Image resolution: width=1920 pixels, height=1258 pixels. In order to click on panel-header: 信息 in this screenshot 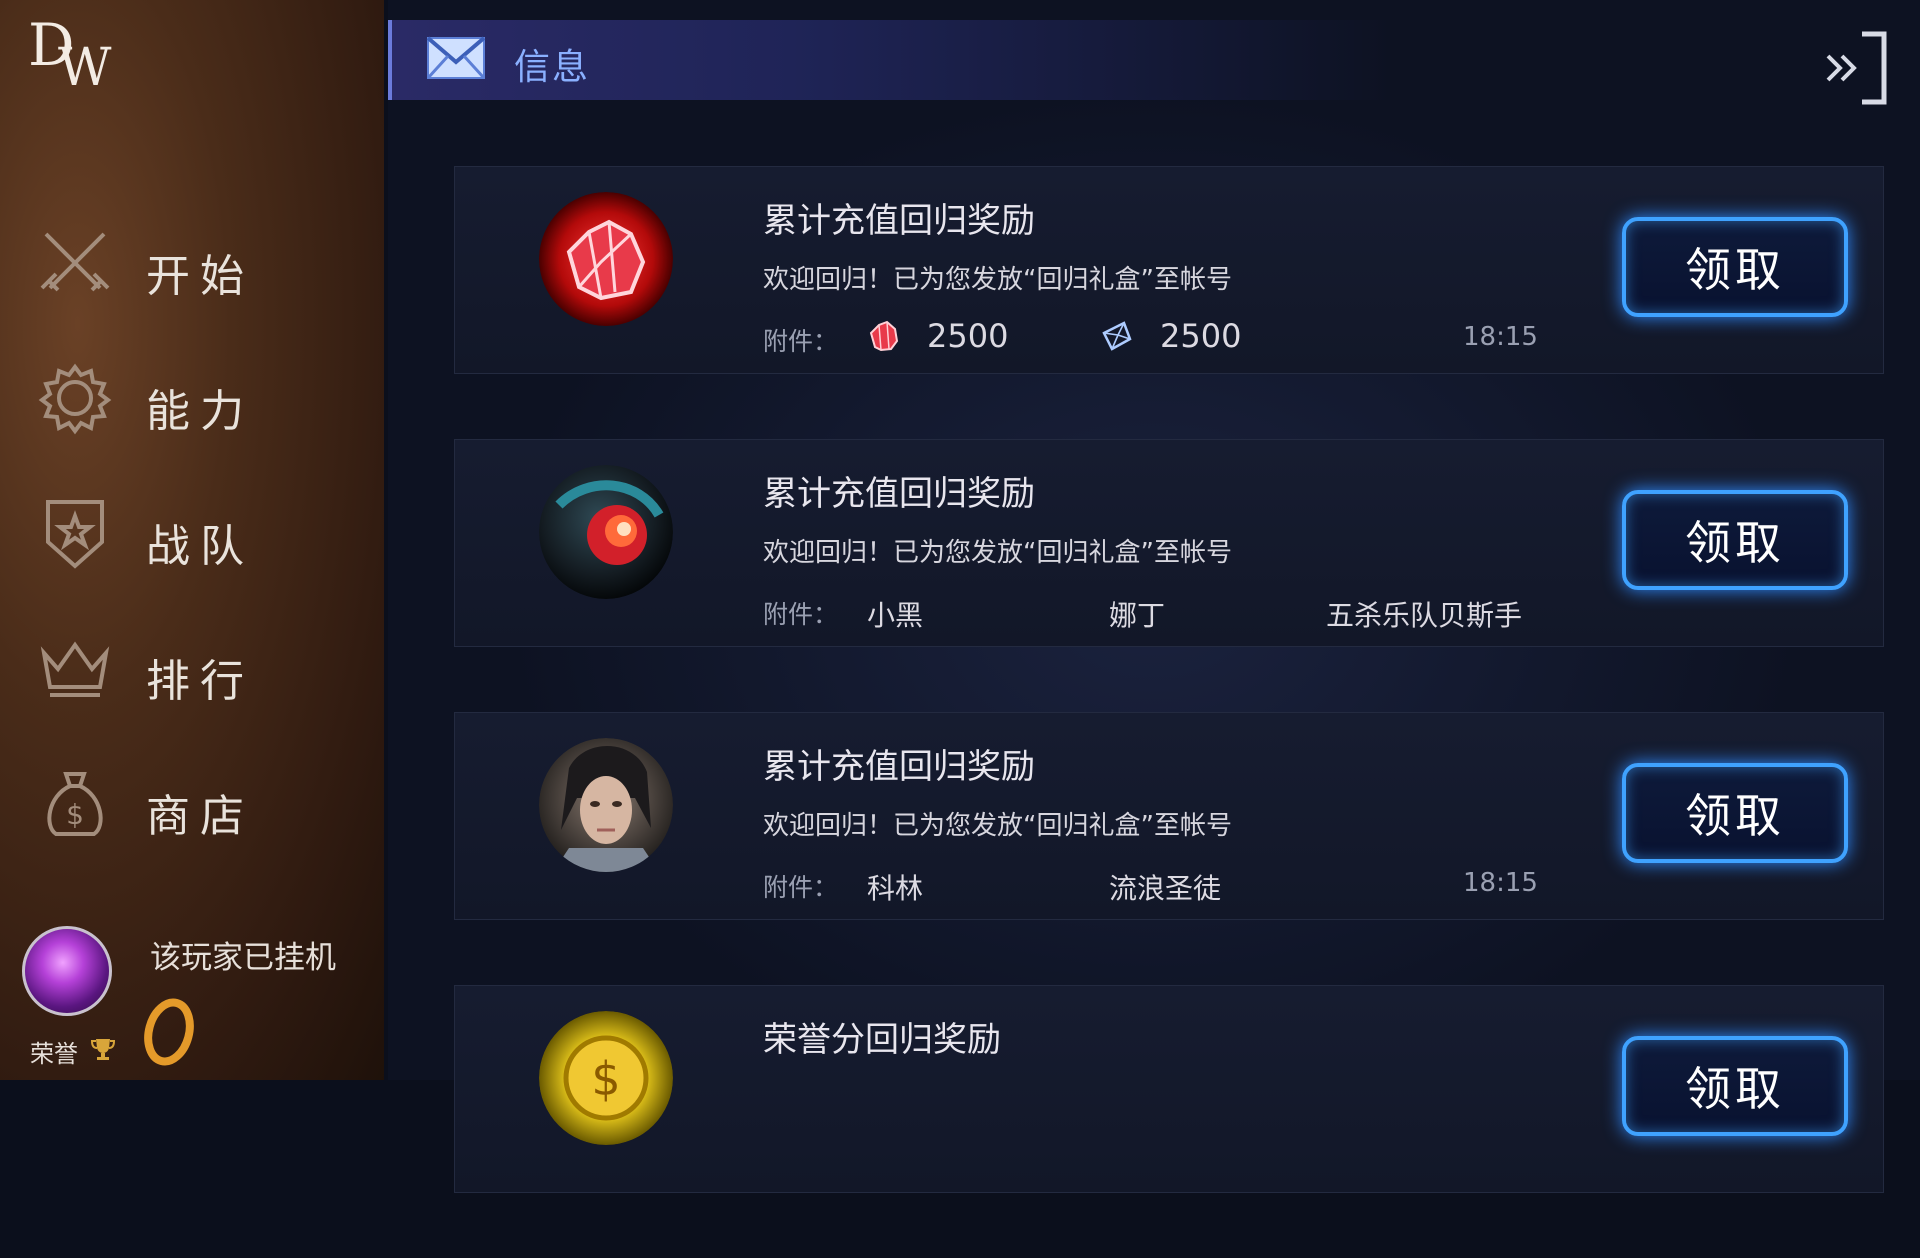, I will do `click(890, 60)`.